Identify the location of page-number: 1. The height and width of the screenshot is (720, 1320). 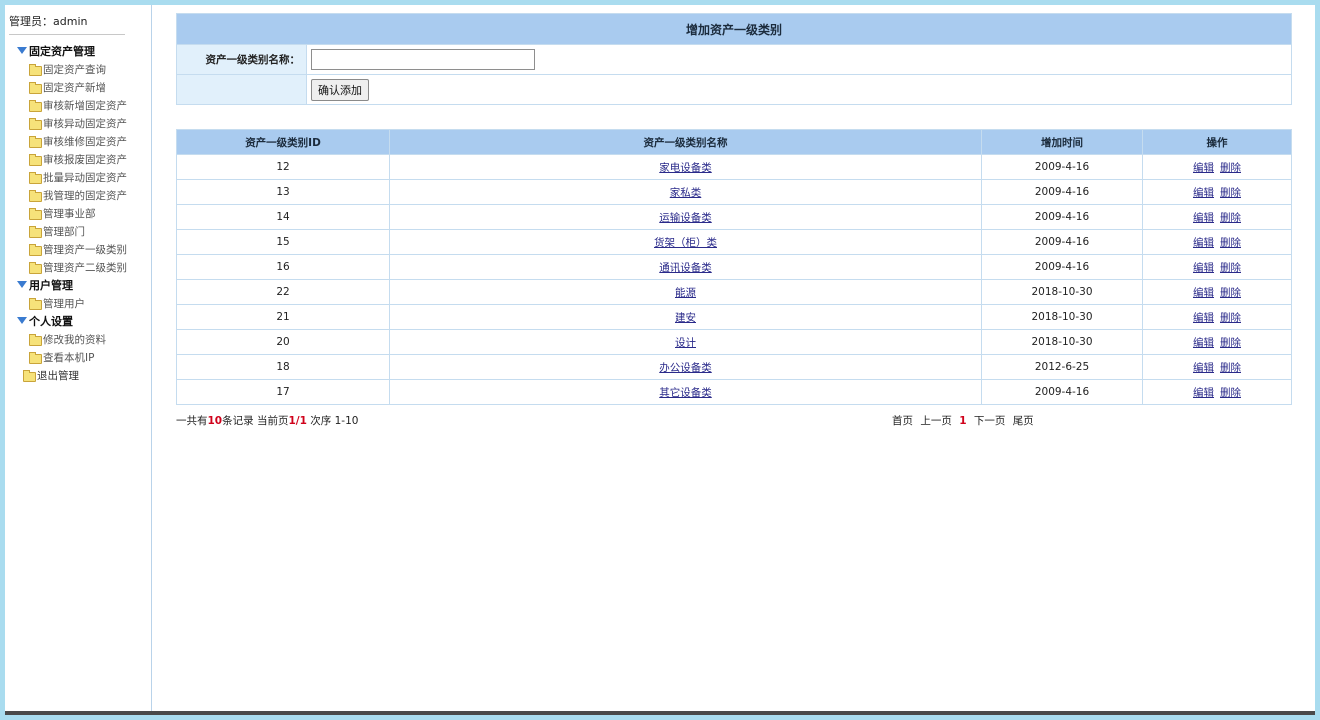
(963, 421).